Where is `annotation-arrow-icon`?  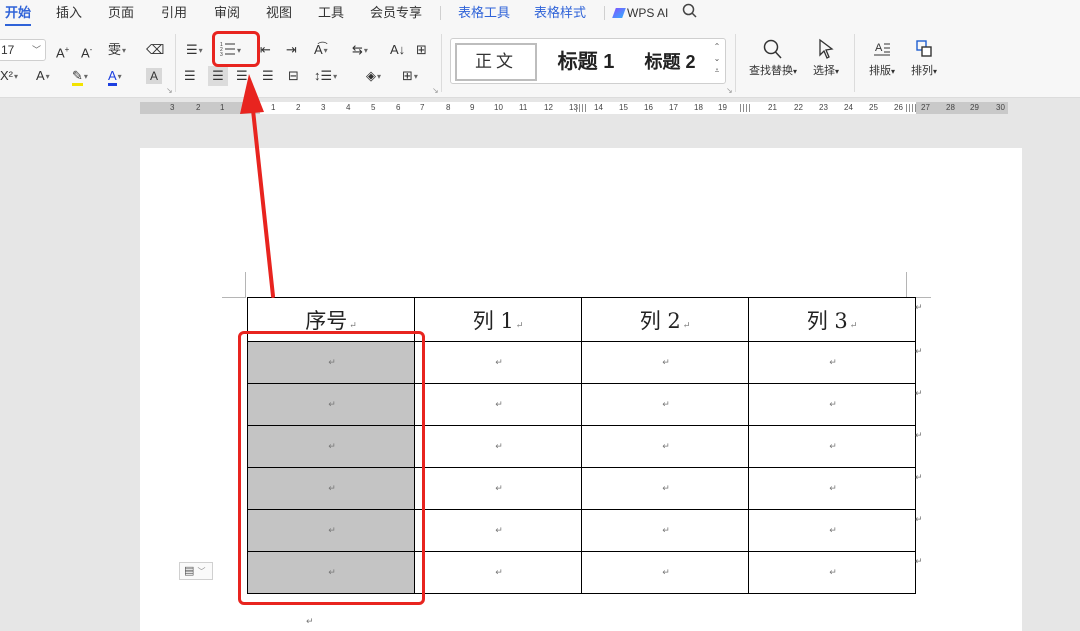
annotation-arrow-icon is located at coordinates (257, 186).